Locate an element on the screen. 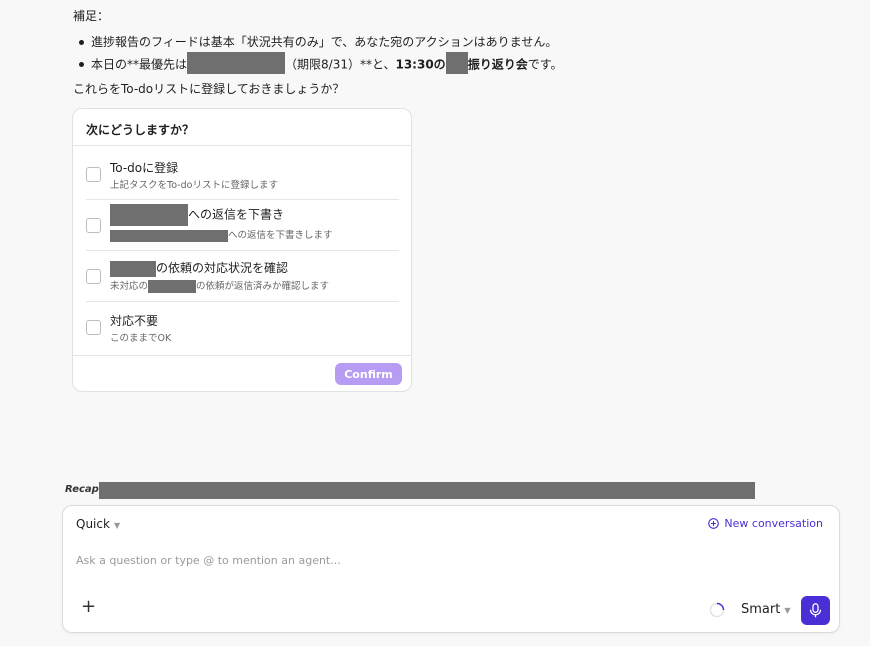  plus-icon: + is located at coordinates (89, 606).